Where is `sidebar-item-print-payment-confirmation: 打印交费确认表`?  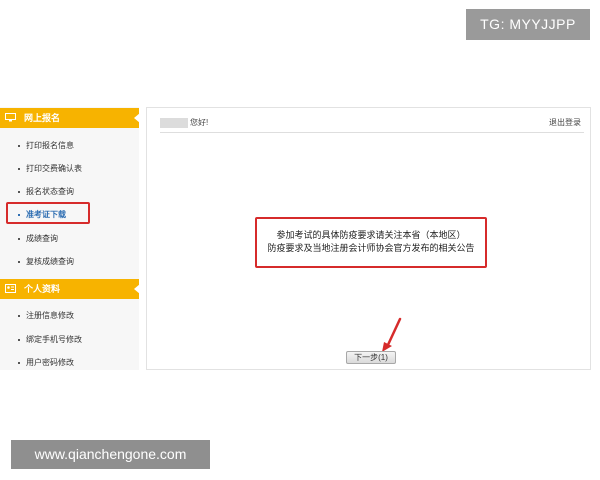
sidebar-item-print-payment-confirmation: 打印交费确认表 is located at coordinates (69, 169).